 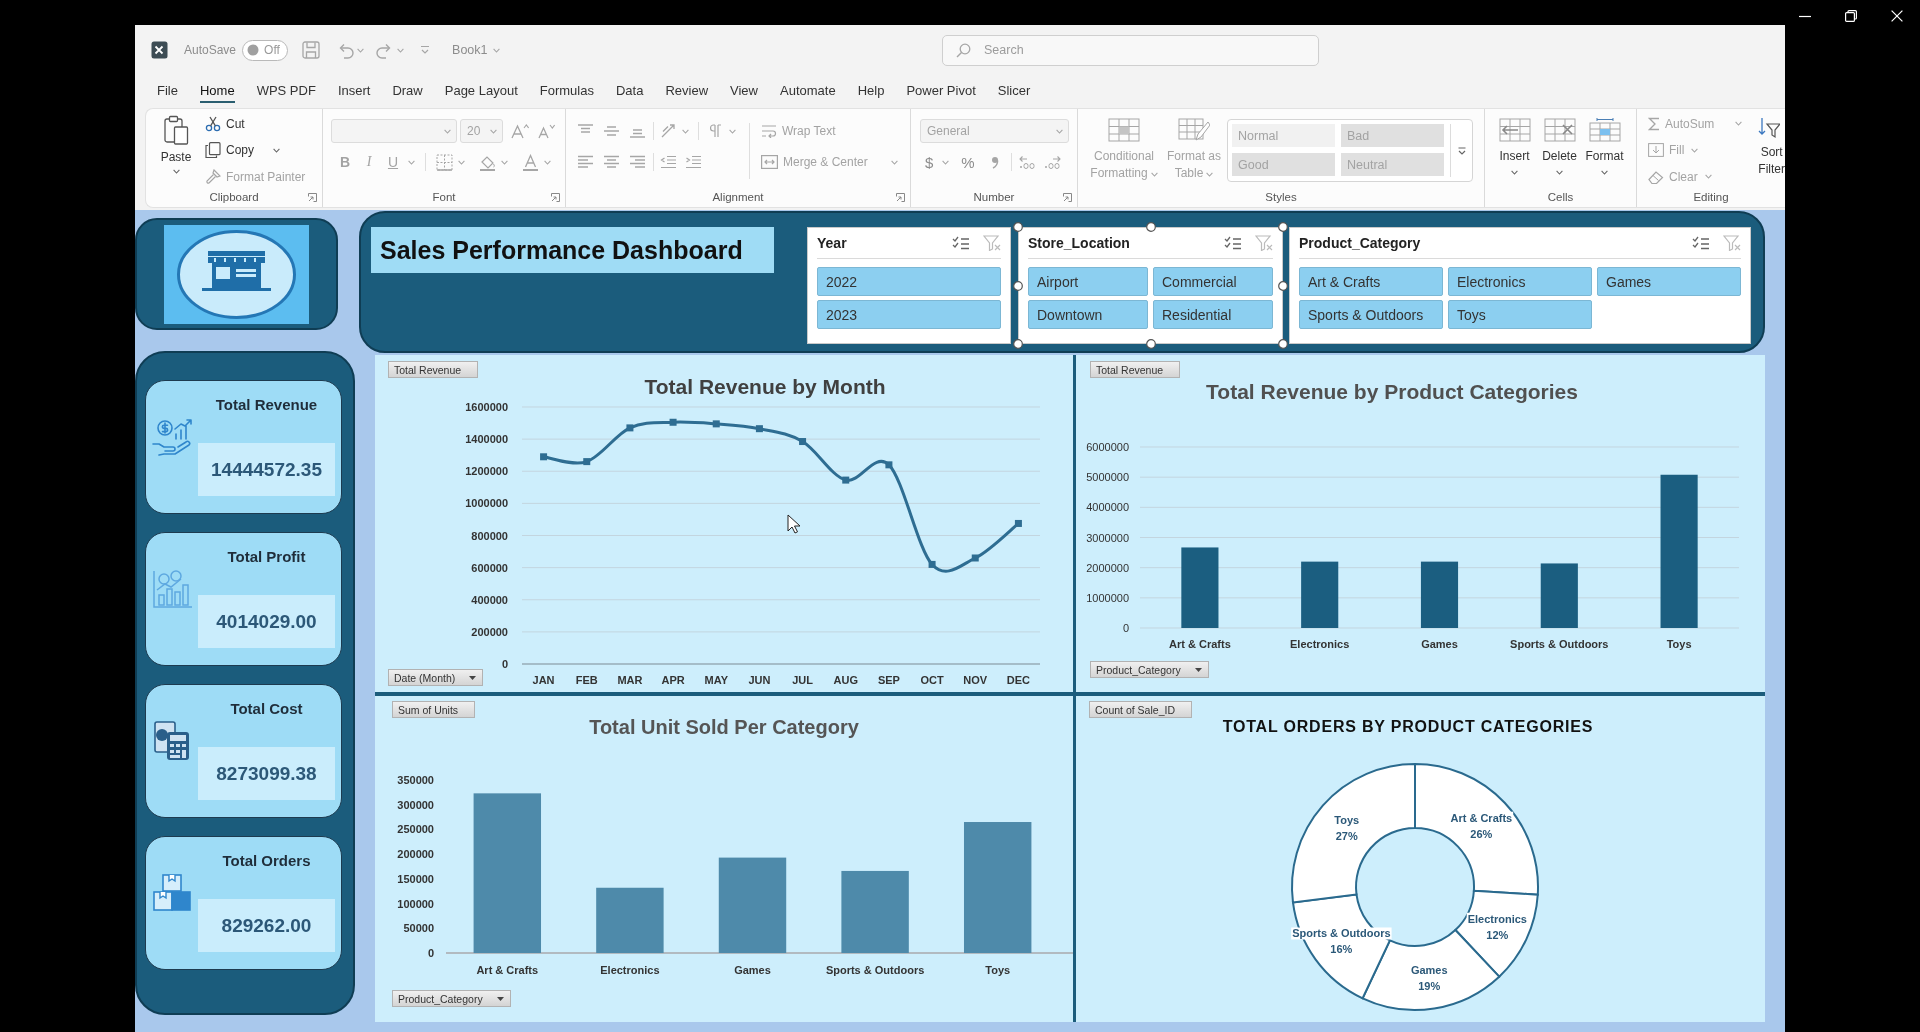 I want to click on x-axis-label: Games, so click(x=1439, y=644).